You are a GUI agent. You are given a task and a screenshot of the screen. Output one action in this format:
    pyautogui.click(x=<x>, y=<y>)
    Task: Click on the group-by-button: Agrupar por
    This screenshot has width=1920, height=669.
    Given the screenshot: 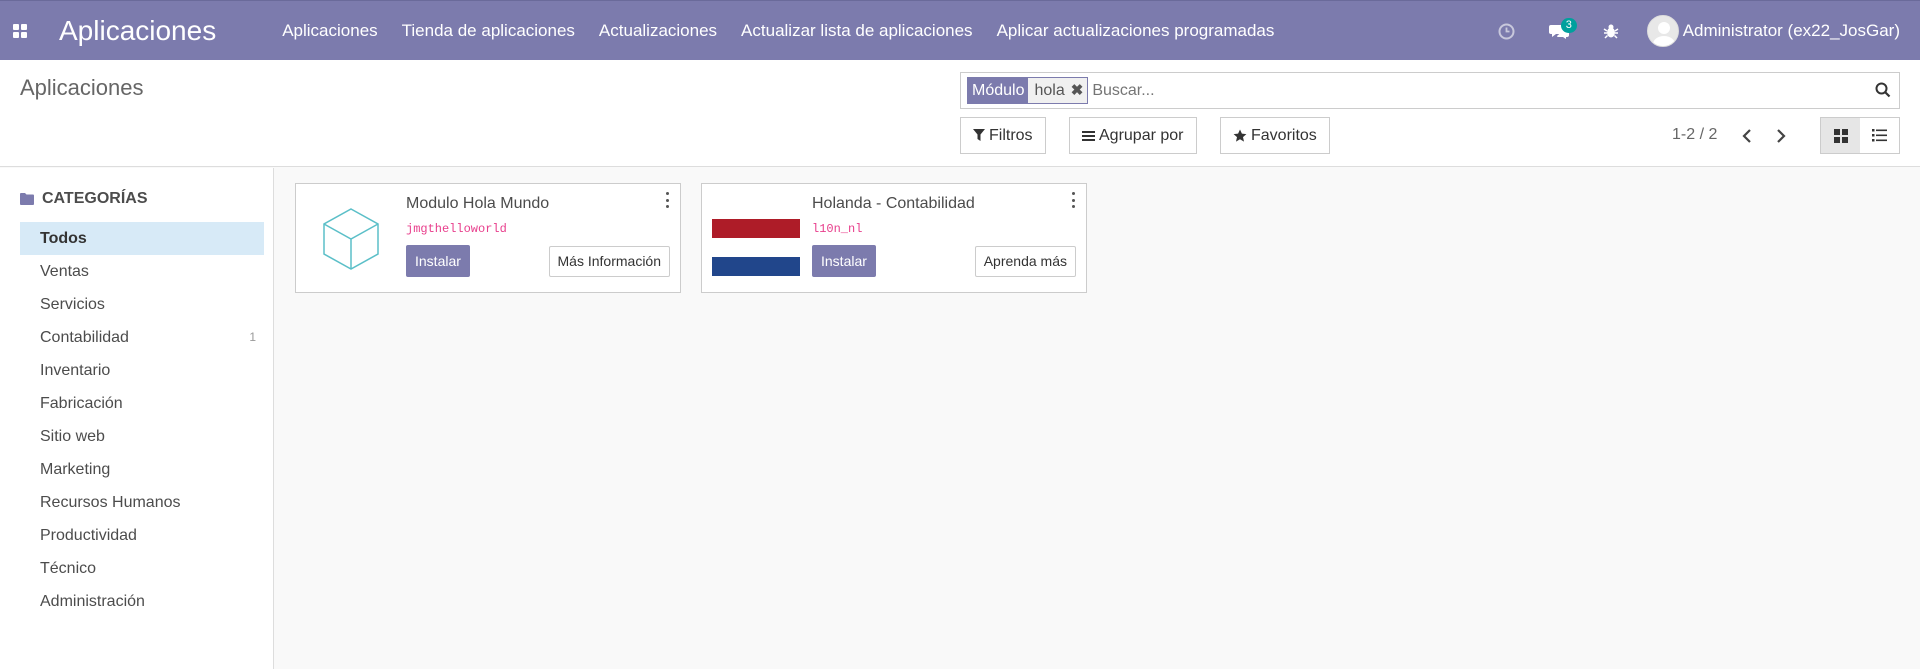 What is the action you would take?
    pyautogui.click(x=1133, y=135)
    